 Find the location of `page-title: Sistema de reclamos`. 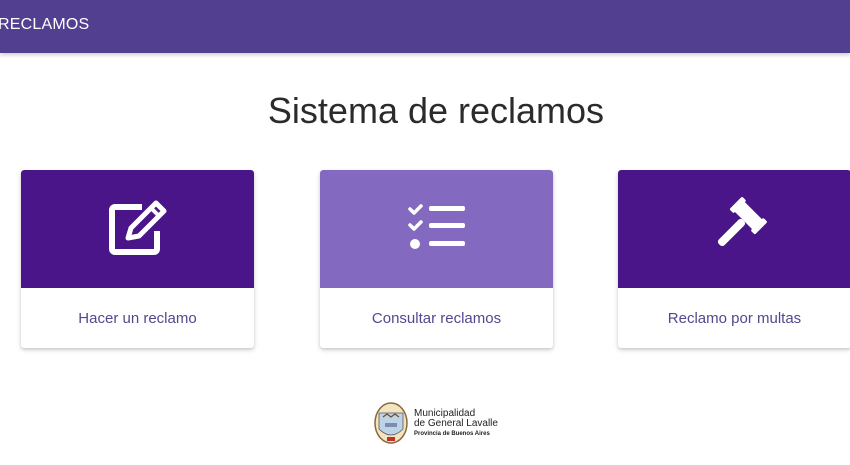

page-title: Sistema de reclamos is located at coordinates (436, 110).